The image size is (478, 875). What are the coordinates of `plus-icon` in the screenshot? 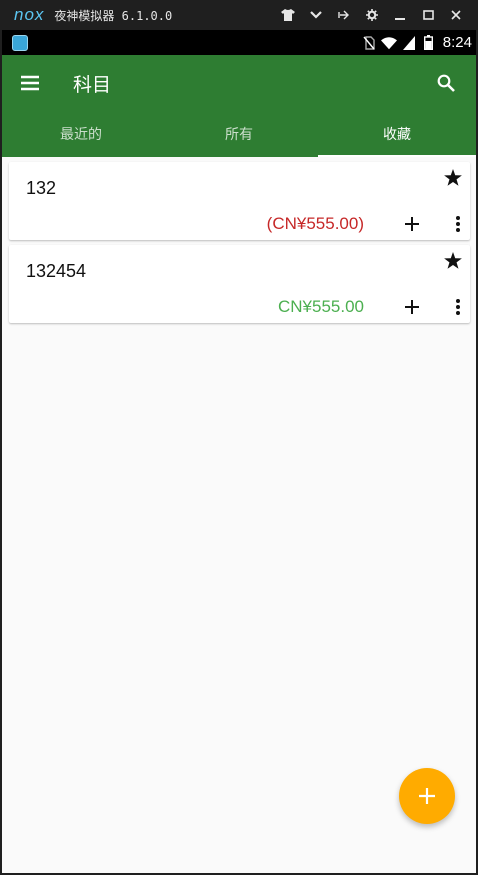 It's located at (427, 796).